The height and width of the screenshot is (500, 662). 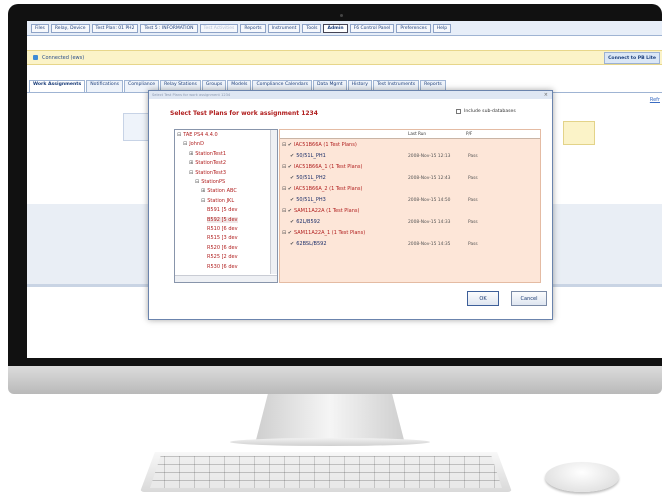 What do you see at coordinates (40, 28) in the screenshot?
I see `menu-files: Files` at bounding box center [40, 28].